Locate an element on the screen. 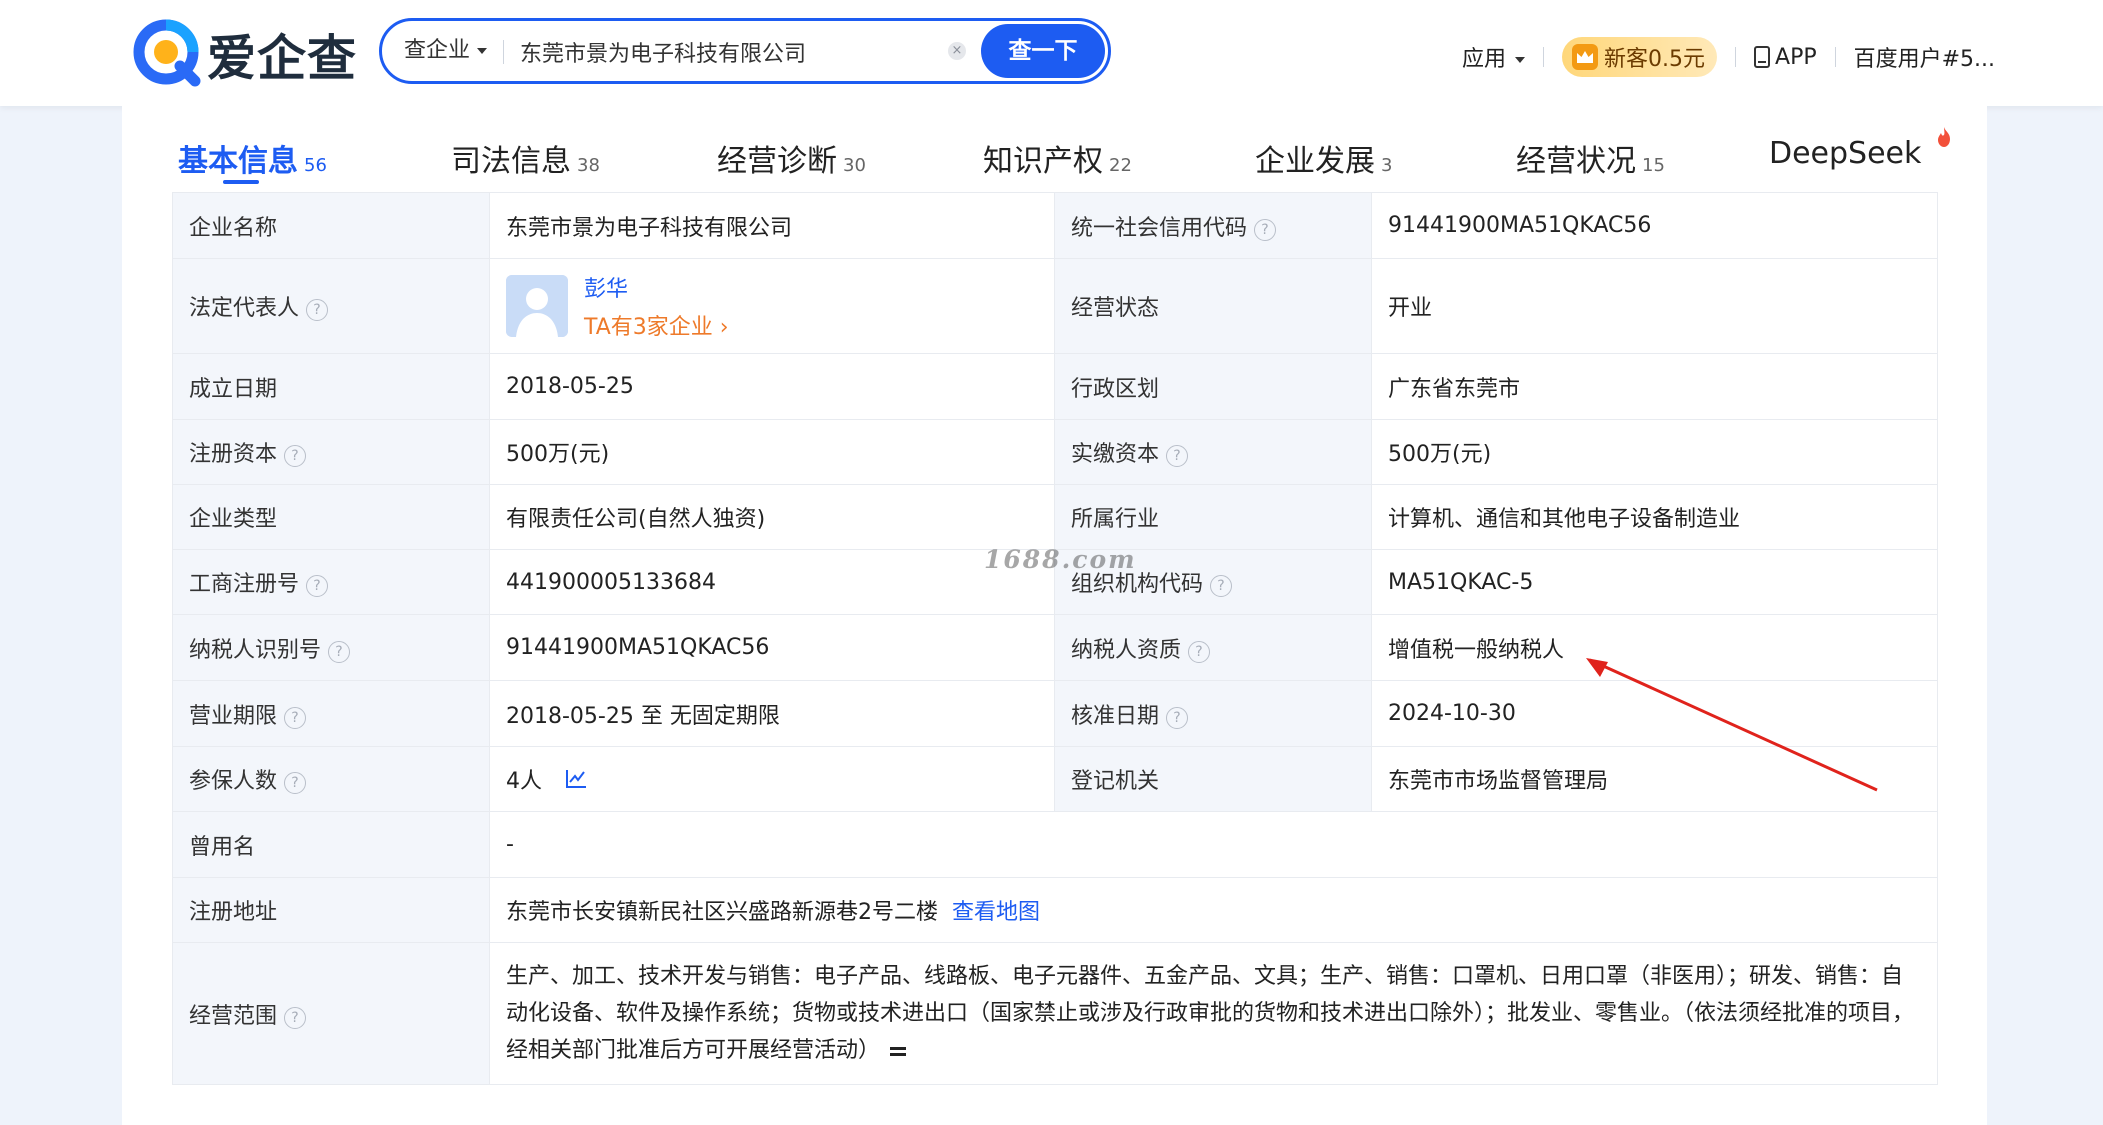  logo-text: 爱企查 is located at coordinates (282, 58).